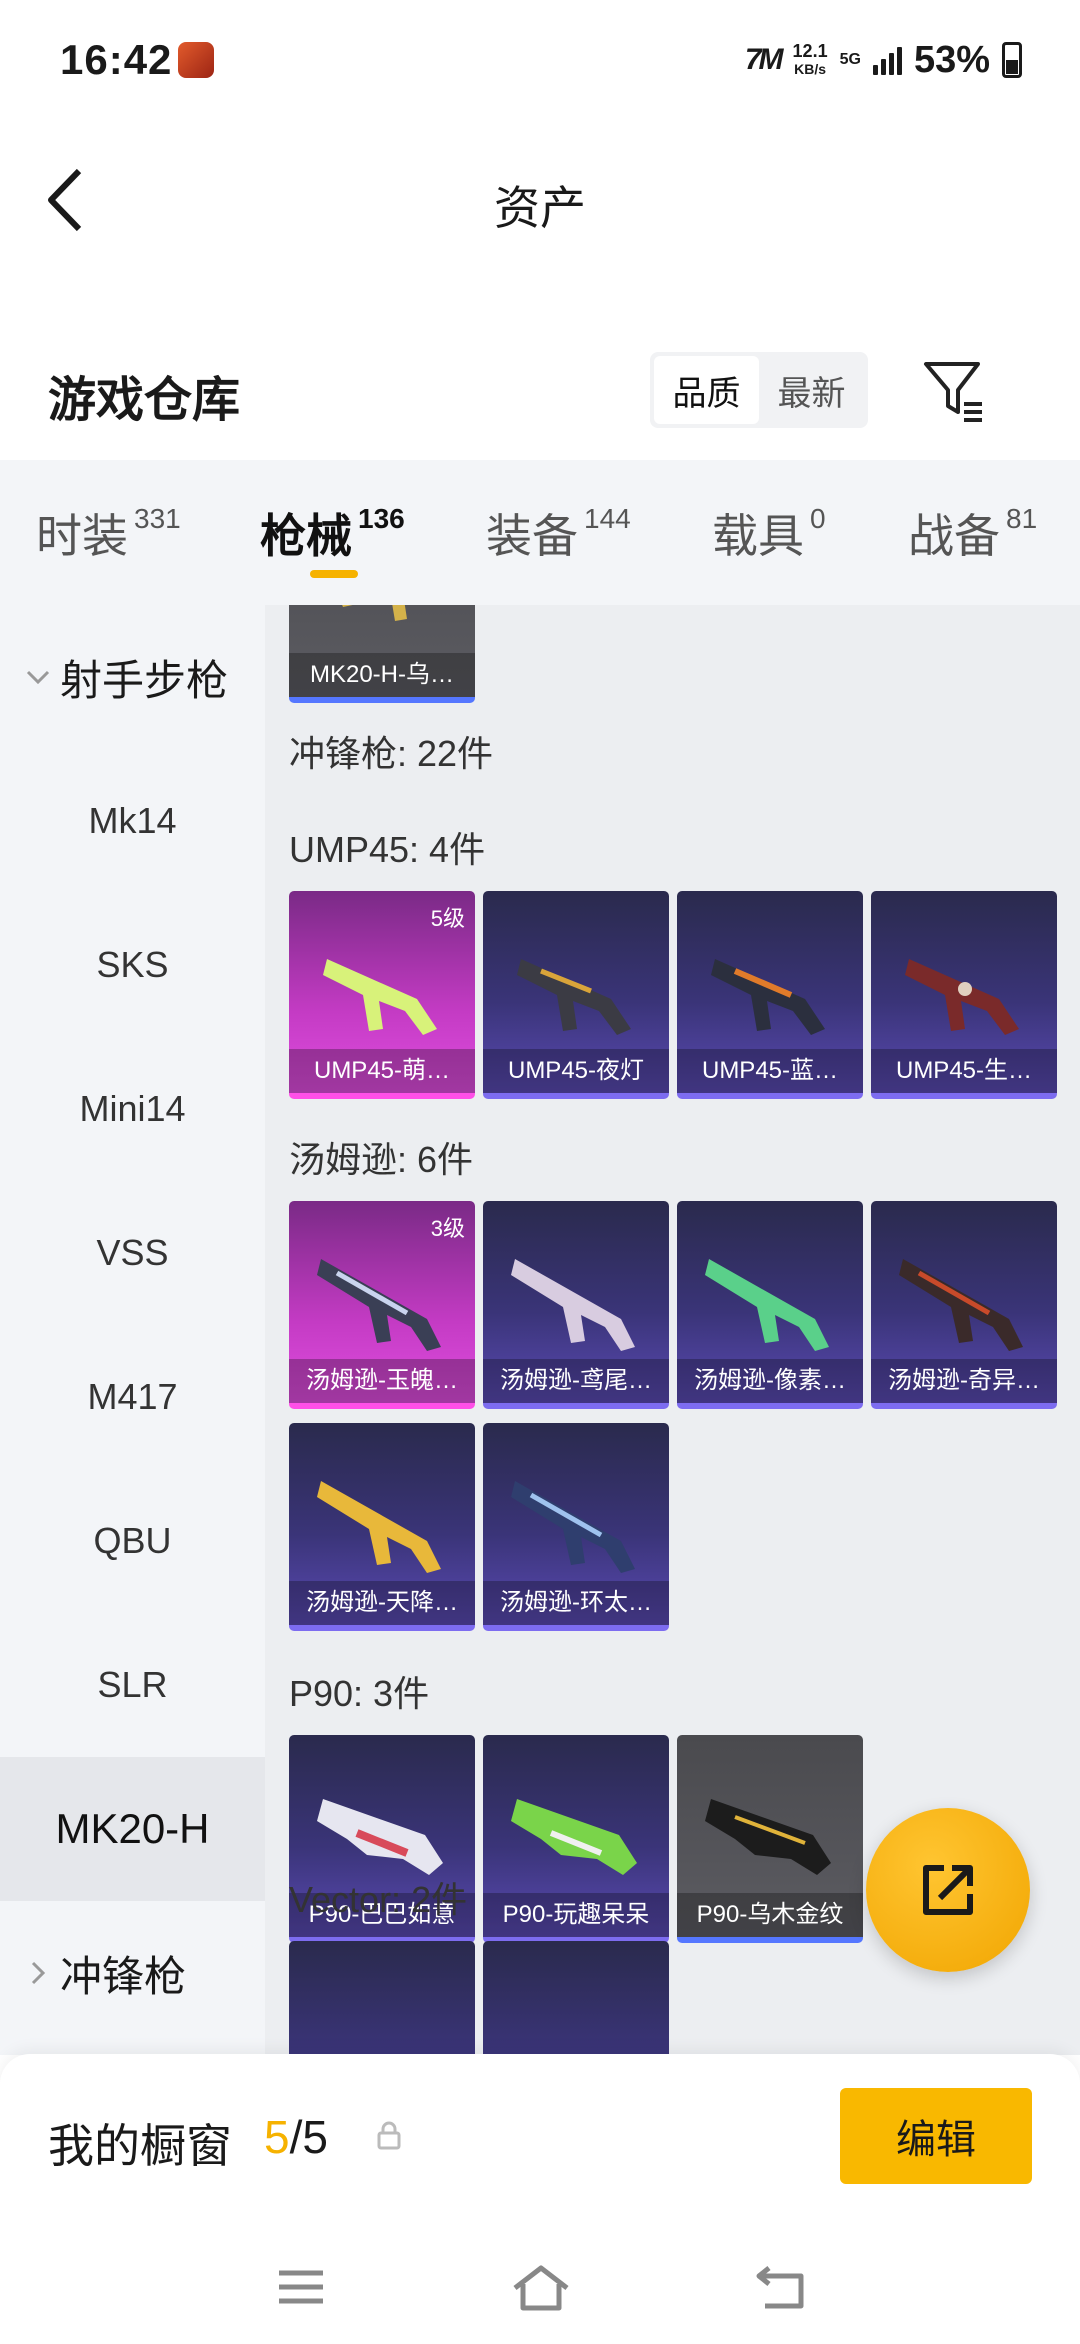 The height and width of the screenshot is (2344, 1080). I want to click on sort-quality: 品质, so click(706, 390).